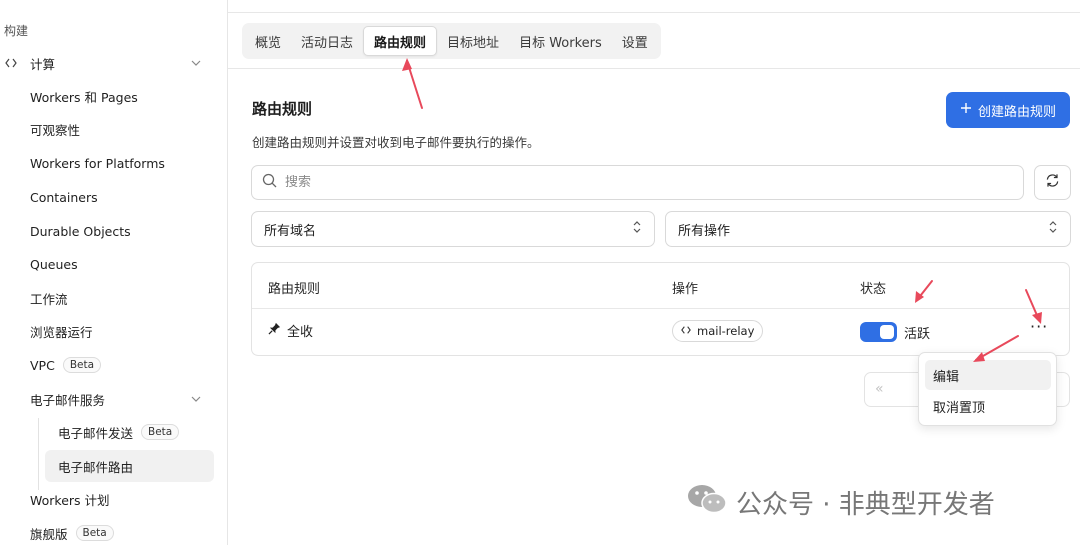  I want to click on action-name: mail-relay, so click(726, 331).